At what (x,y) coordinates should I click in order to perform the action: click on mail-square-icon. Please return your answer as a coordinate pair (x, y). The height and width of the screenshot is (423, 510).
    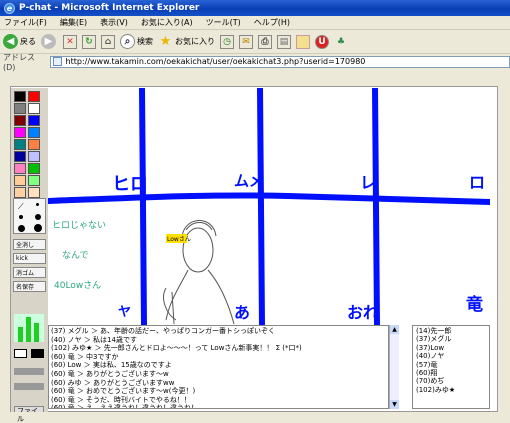
    Looking at the image, I should click on (20, 353).